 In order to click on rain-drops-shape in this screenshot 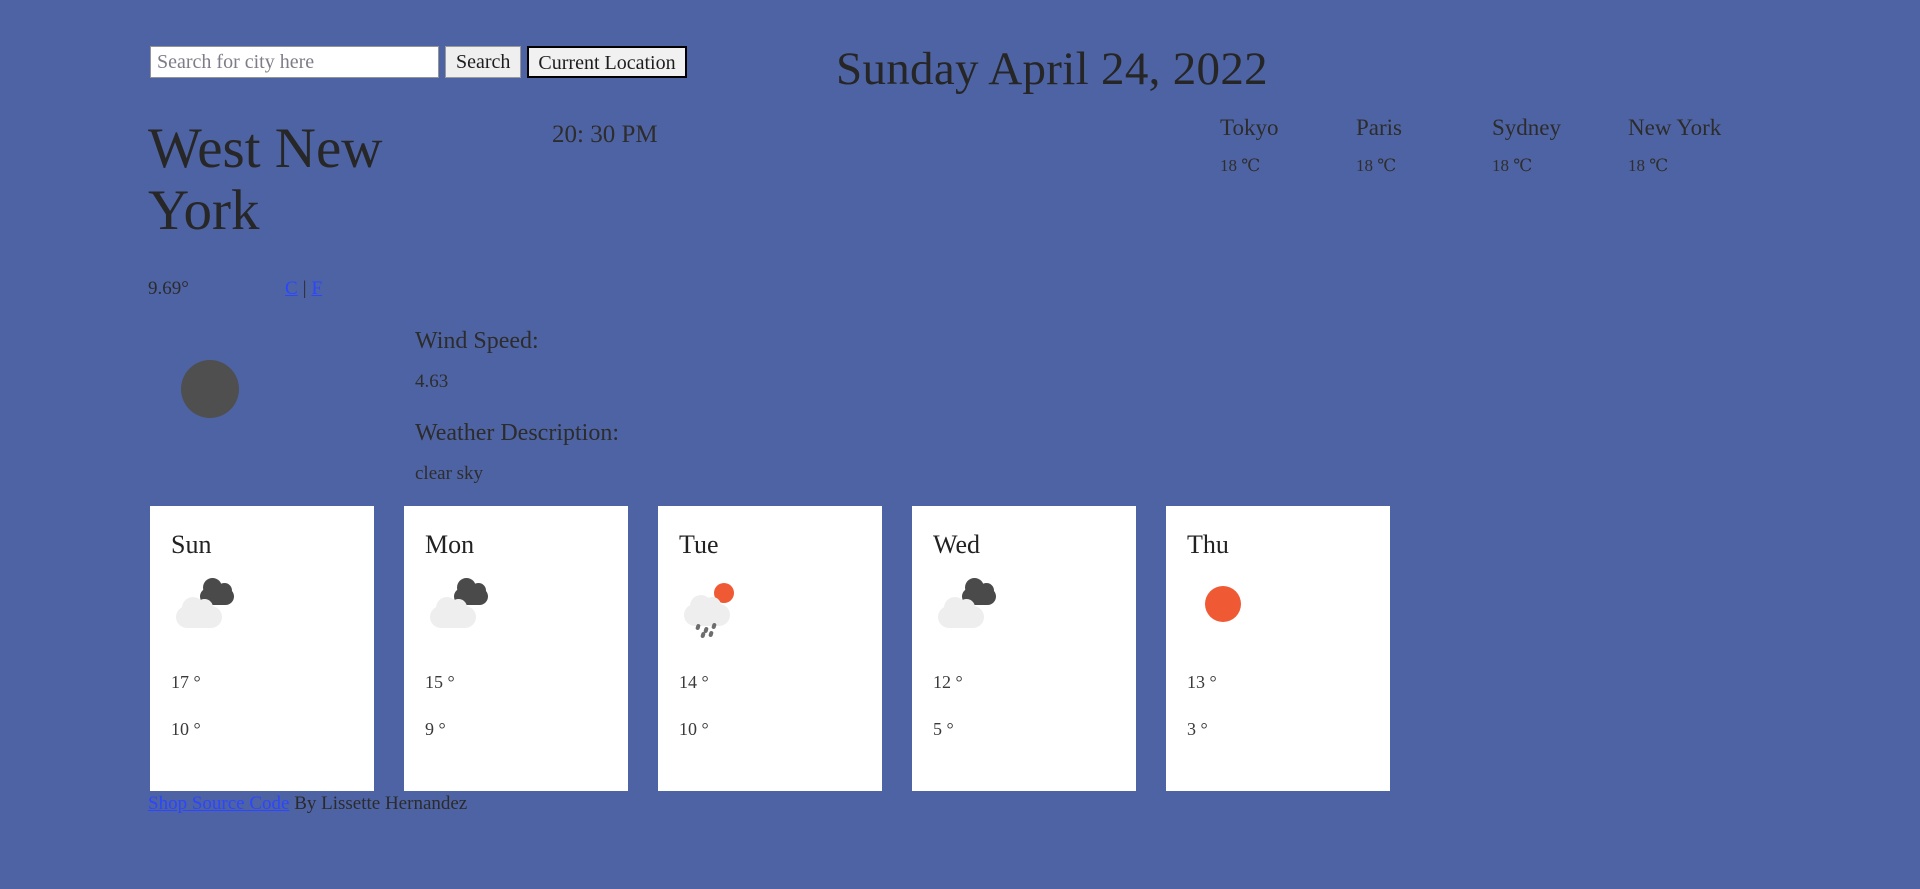, I will do `click(711, 630)`.